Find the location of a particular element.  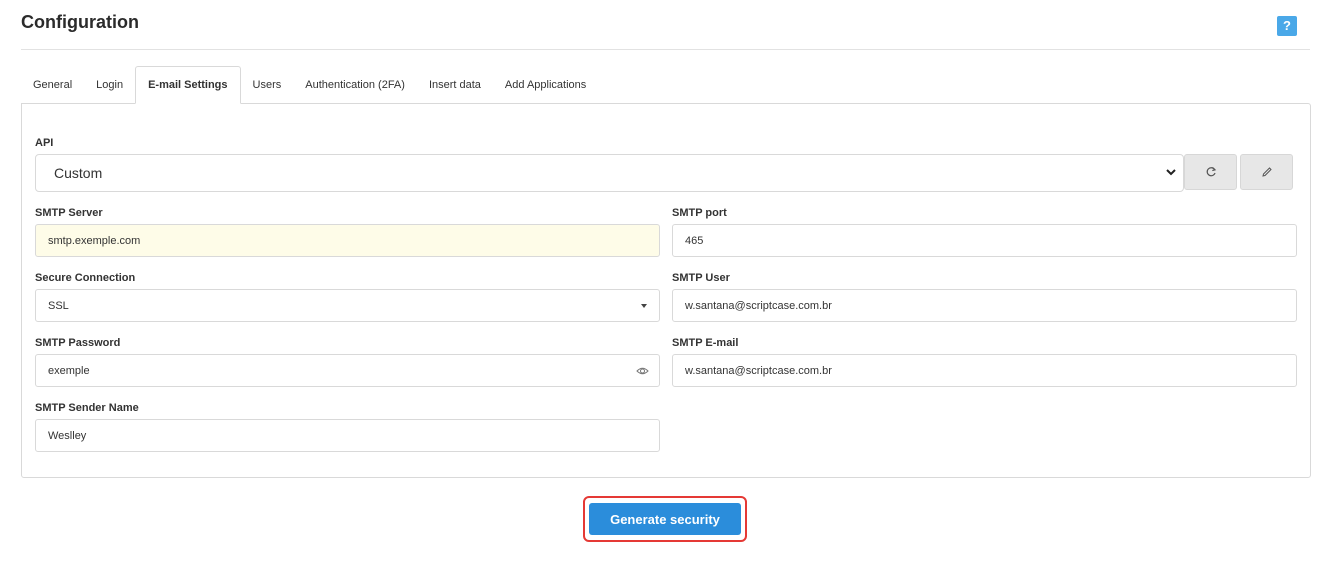

smtp-user-label: SMTP User is located at coordinates (701, 278).